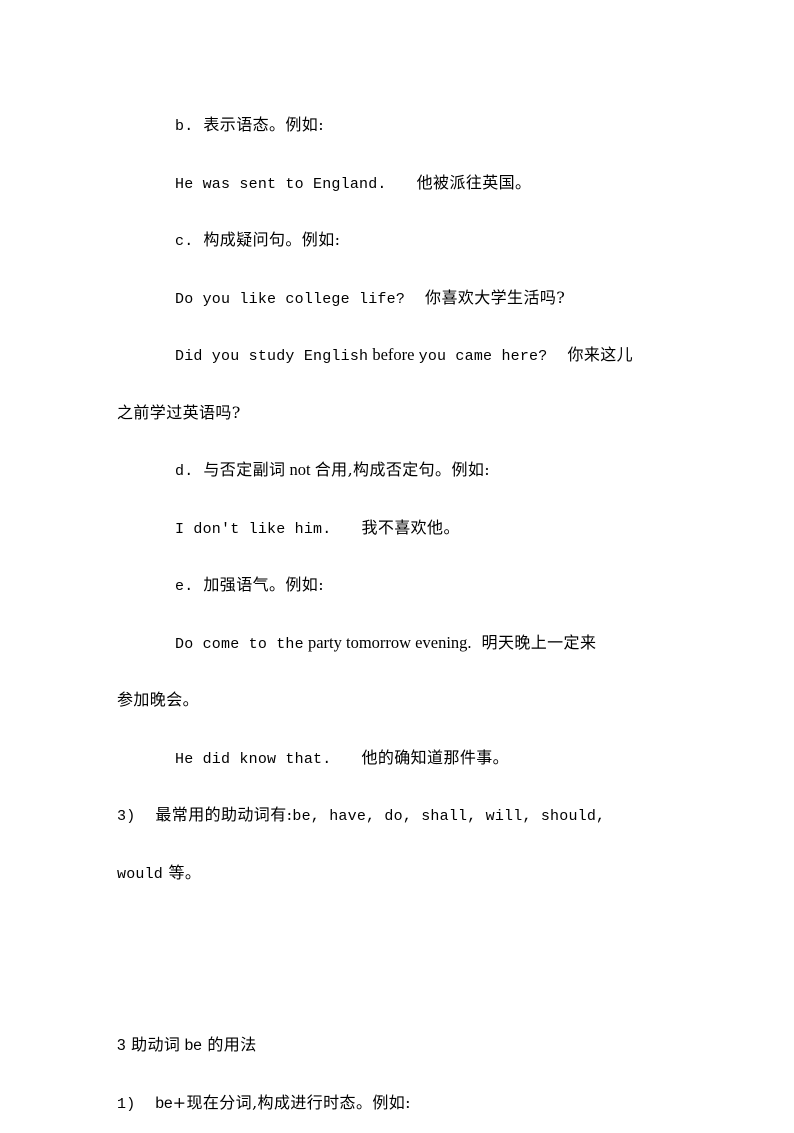 The height and width of the screenshot is (1133, 794). Describe the element at coordinates (474, 182) in the screenshot. I see `example-chinese-b1: 他被派往英国。` at that location.